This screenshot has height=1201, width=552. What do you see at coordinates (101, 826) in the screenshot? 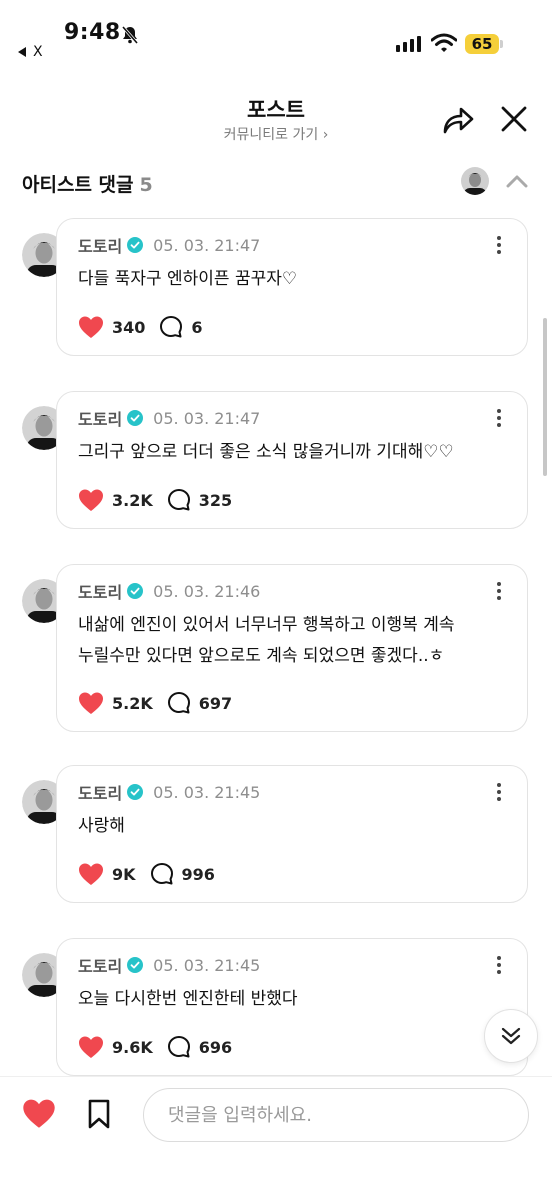
I see `comment-text-line: 사랑해` at bounding box center [101, 826].